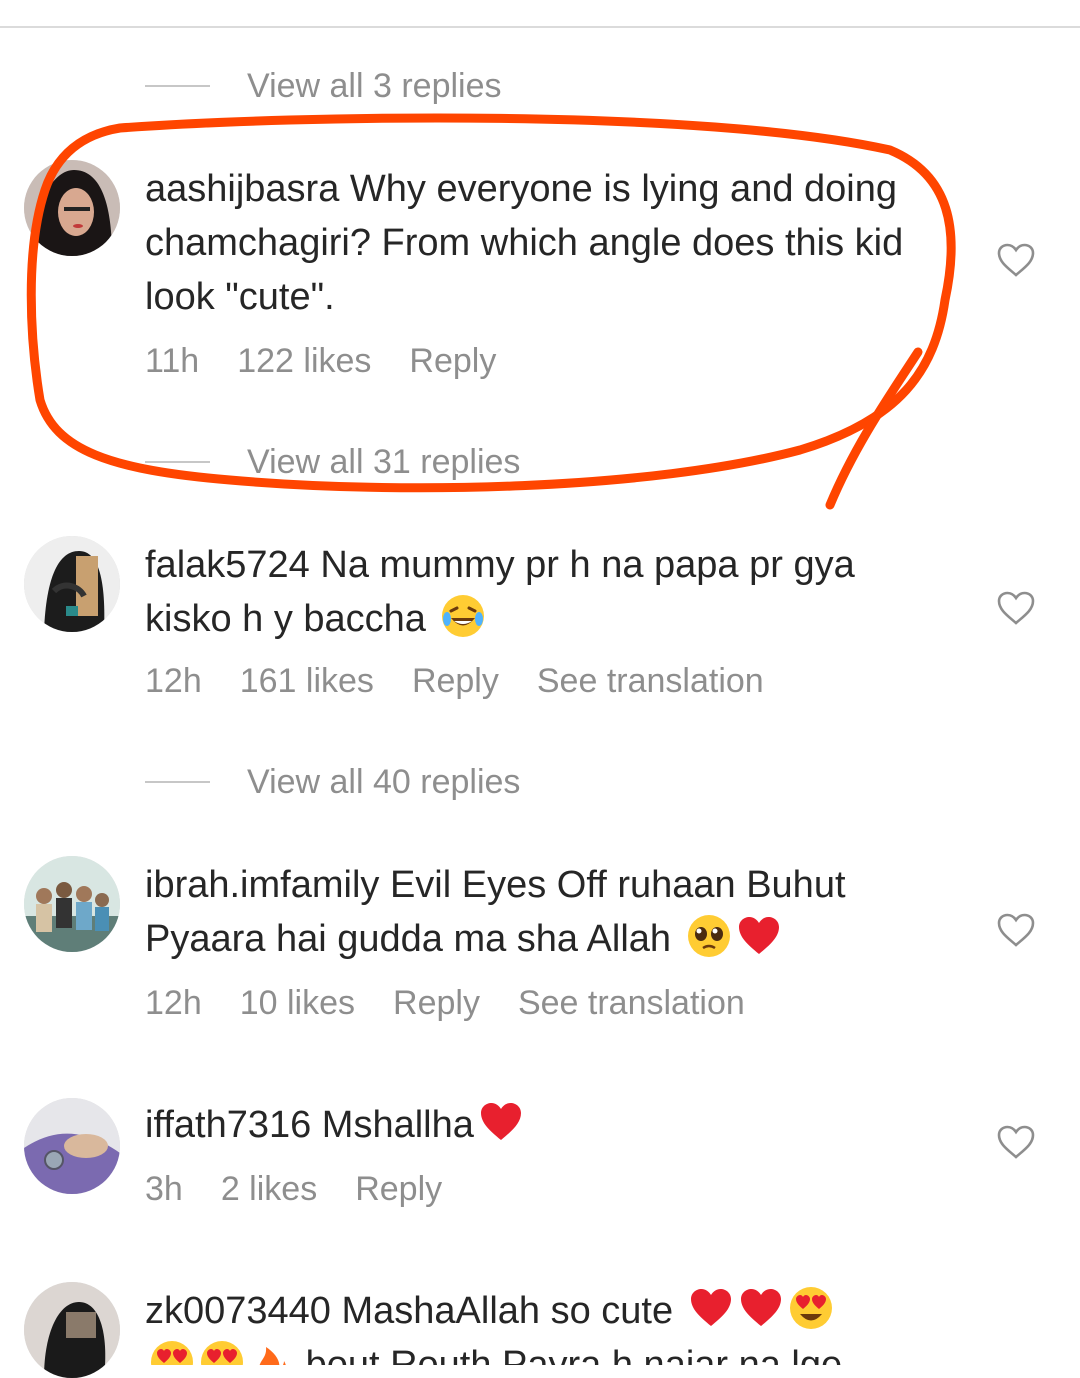 Image resolution: width=1080 pixels, height=1378 pixels. Describe the element at coordinates (574, 1354) in the screenshot. I see `comment-body-continued: bout Routh Payra h najar na lge` at that location.